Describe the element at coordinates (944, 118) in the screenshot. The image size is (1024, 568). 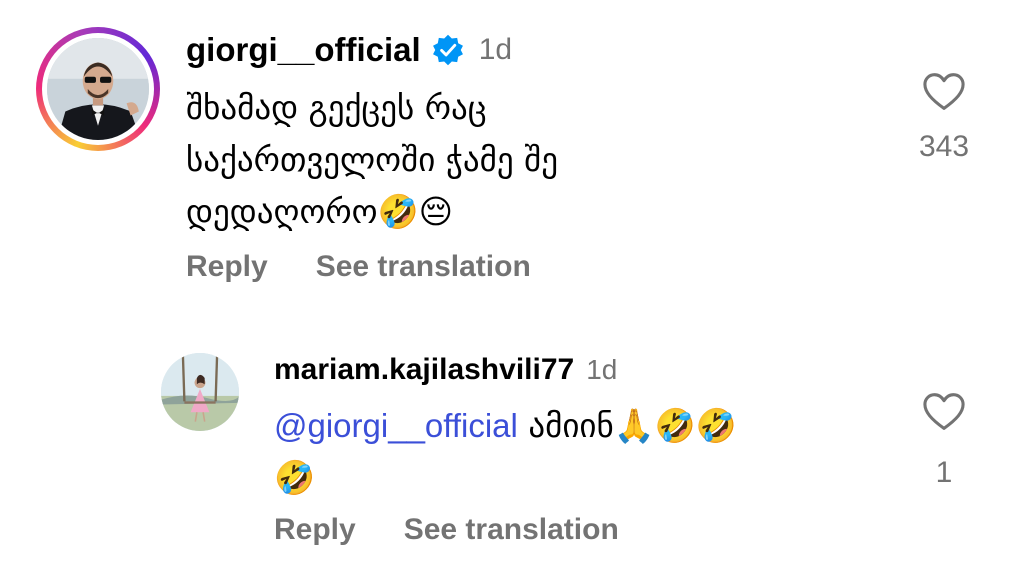
I see `like-area: 343` at that location.